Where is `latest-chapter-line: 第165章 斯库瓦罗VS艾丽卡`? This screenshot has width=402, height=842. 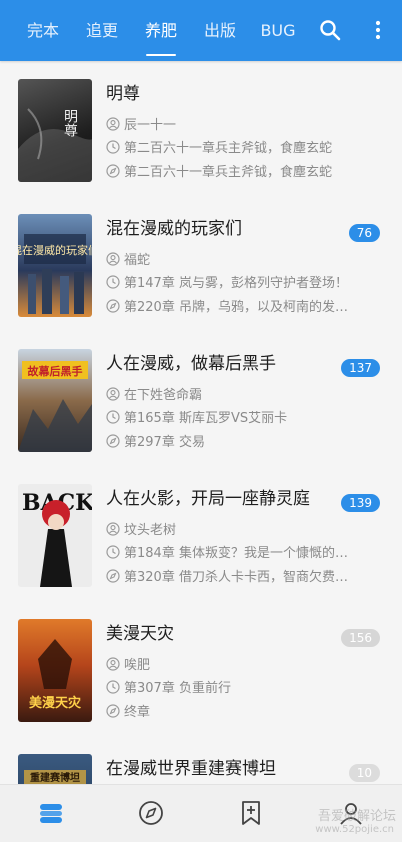
latest-chapter-line: 第165章 斯库瓦罗VS艾丽卡 is located at coordinates (231, 416).